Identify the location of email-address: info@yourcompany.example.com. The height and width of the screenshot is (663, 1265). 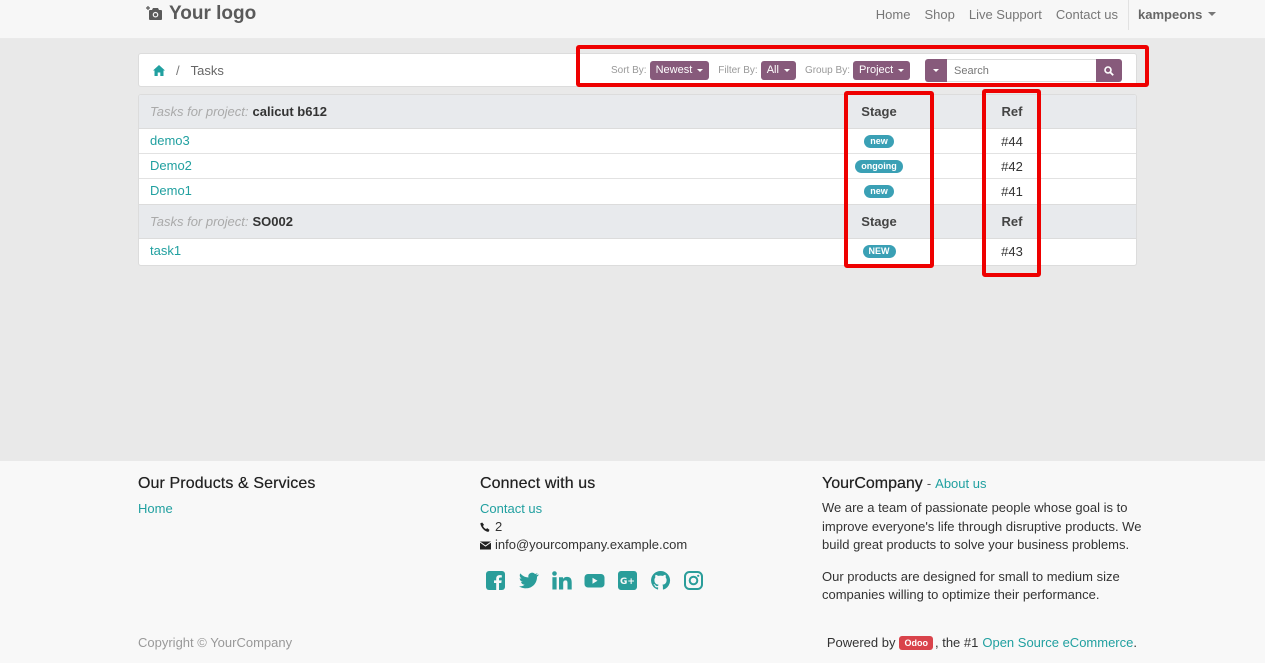
(591, 544).